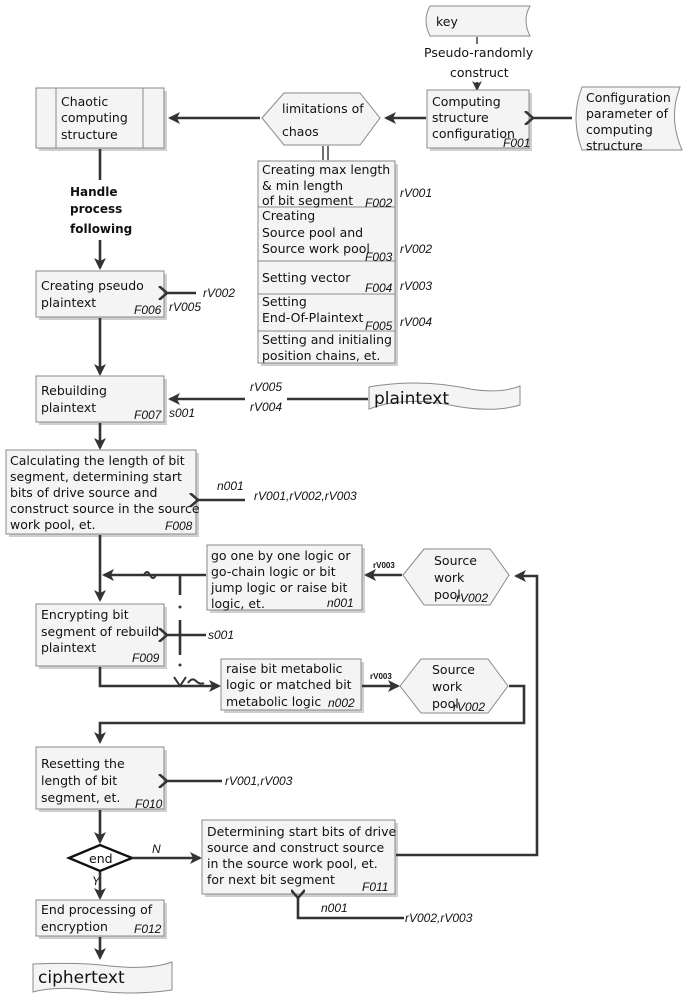 The height and width of the screenshot is (1000, 692). I want to click on f008-code: F008, so click(179, 526).